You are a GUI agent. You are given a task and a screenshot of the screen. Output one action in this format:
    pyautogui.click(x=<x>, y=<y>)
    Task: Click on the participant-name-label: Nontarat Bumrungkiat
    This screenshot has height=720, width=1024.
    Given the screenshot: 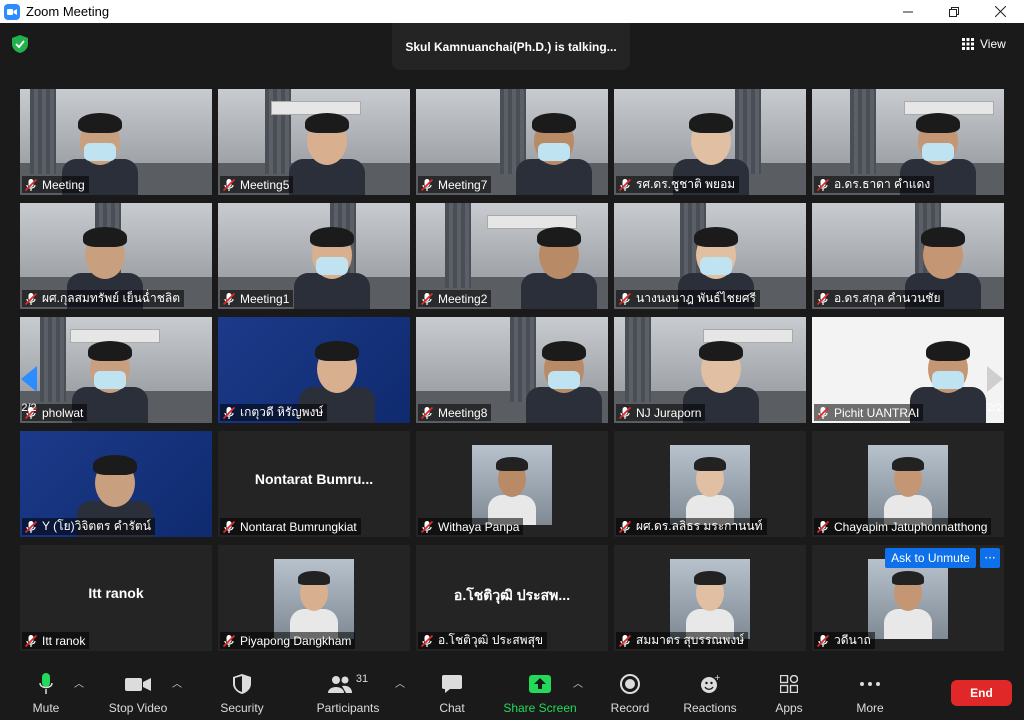 What is the action you would take?
    pyautogui.click(x=290, y=526)
    